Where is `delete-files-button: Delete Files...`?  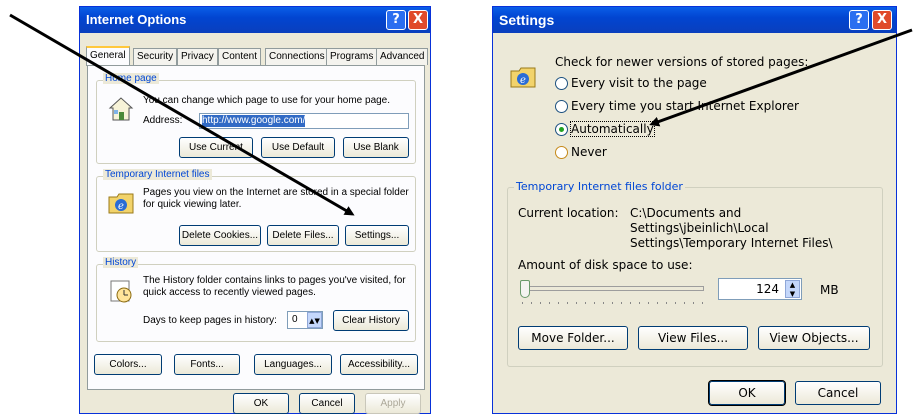
delete-files-button: Delete Files... is located at coordinates (303, 235).